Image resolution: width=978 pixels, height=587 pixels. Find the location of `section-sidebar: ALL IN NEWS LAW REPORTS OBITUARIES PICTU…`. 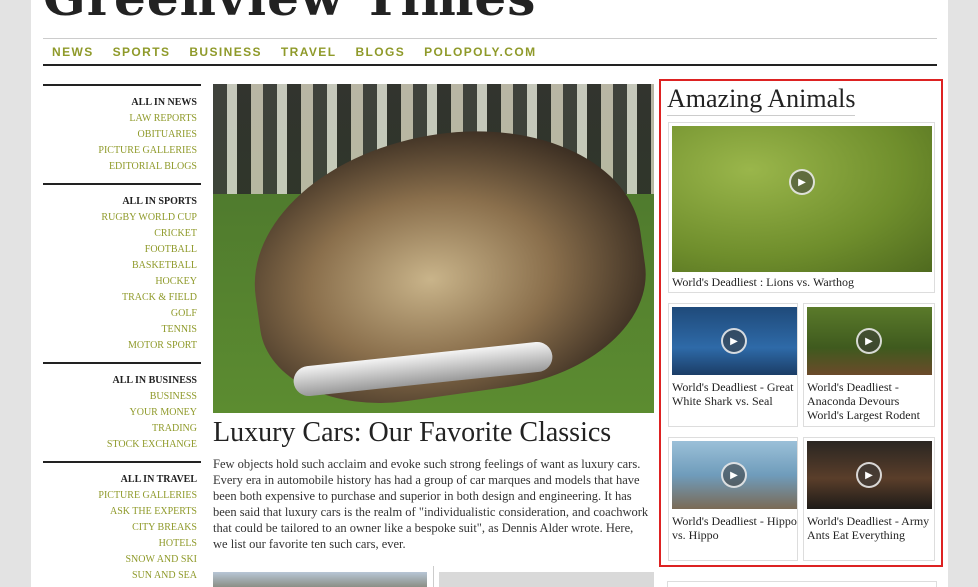

section-sidebar: ALL IN NEWS LAW REPORTS OBITUARIES PICTU… is located at coordinates (122, 335).